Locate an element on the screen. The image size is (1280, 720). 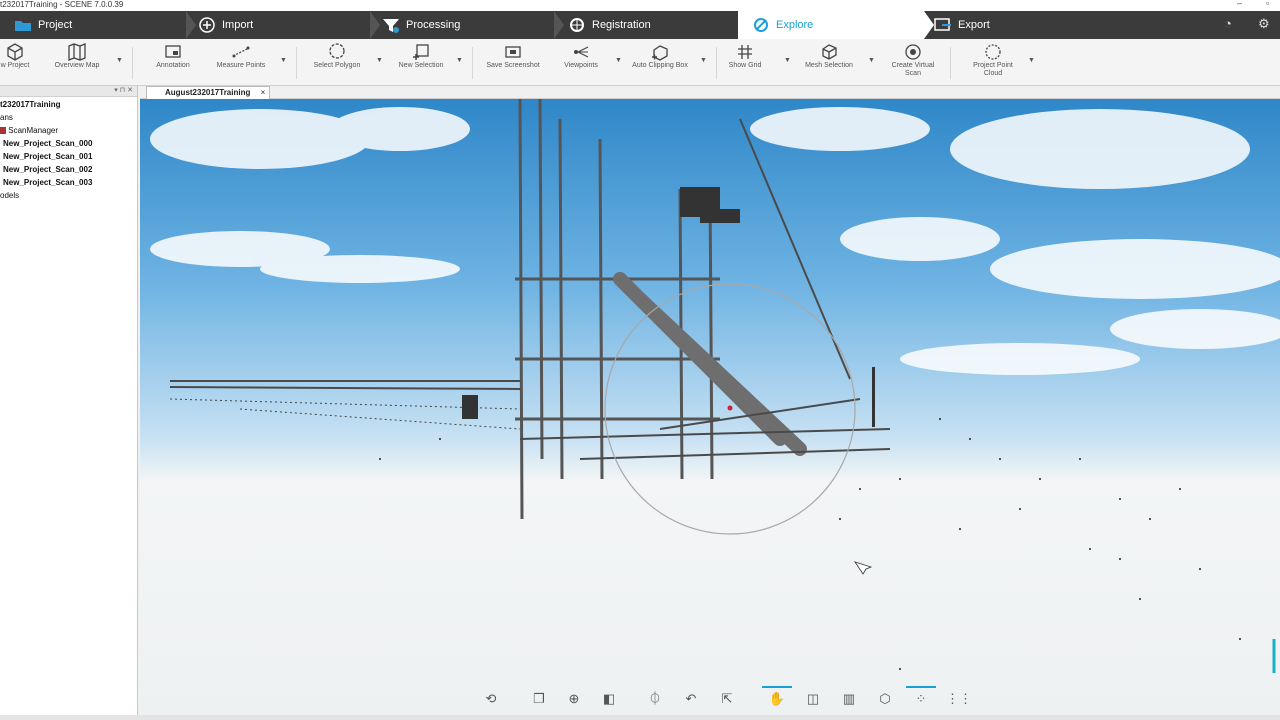
mesh-selection-button: Mesh Selection is located at coordinates (829, 63).